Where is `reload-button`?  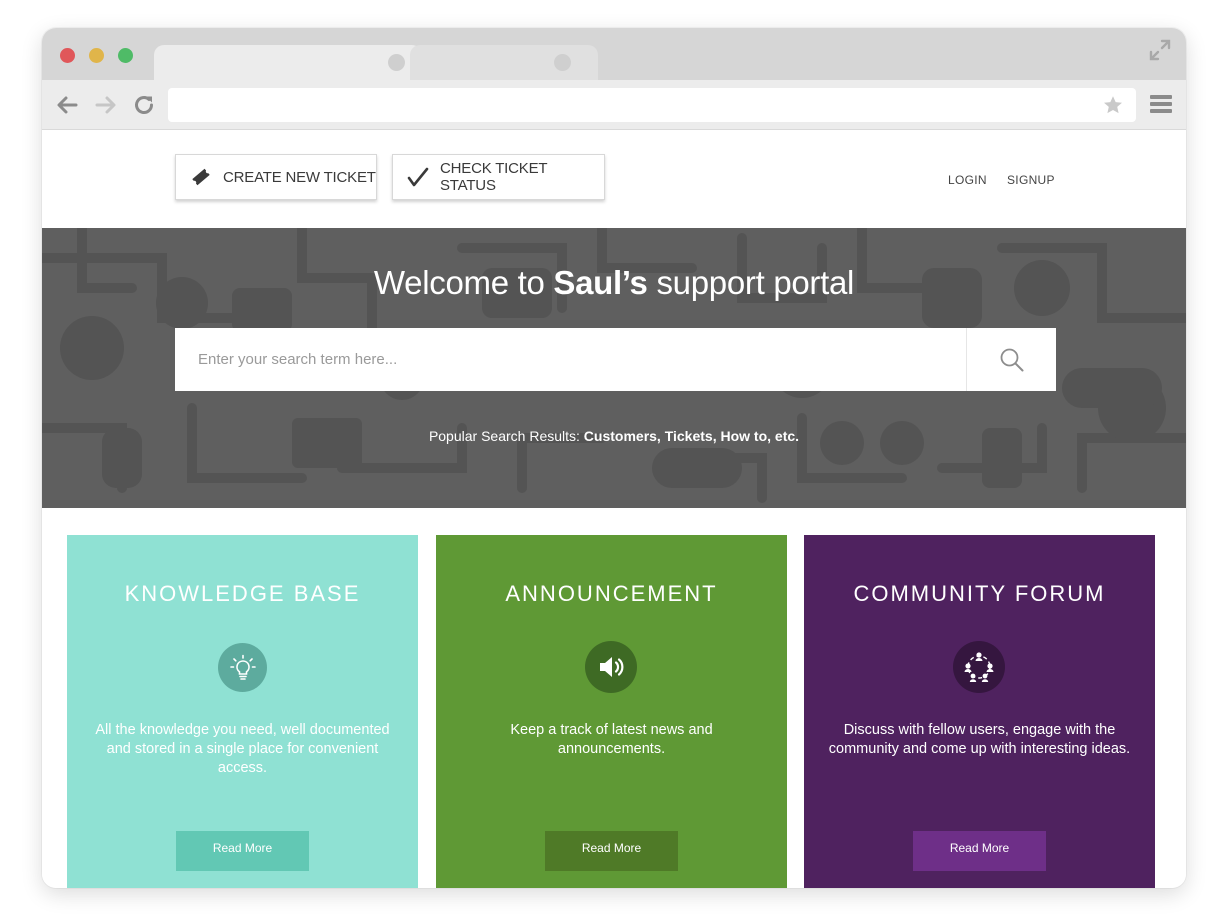
reload-button is located at coordinates (144, 105).